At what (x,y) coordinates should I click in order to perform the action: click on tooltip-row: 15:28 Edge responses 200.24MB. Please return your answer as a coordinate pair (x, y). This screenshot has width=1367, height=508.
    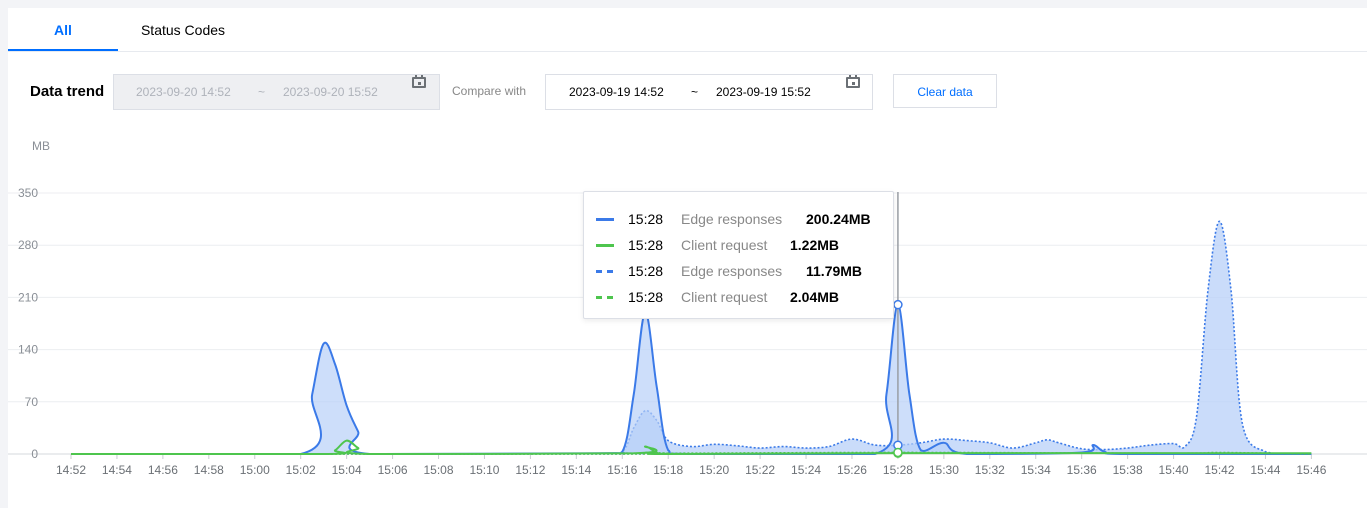
    Looking at the image, I should click on (738, 219).